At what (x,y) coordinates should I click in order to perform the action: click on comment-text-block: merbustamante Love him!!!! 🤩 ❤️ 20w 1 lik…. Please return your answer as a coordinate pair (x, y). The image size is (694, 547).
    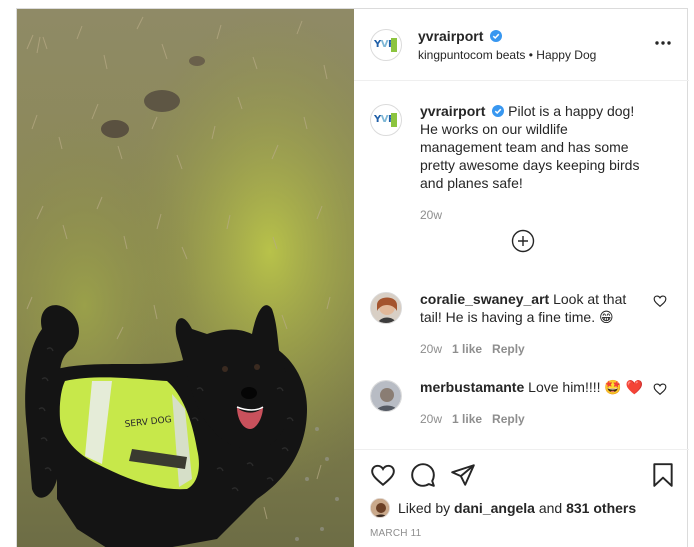
    Looking at the image, I should click on (533, 403).